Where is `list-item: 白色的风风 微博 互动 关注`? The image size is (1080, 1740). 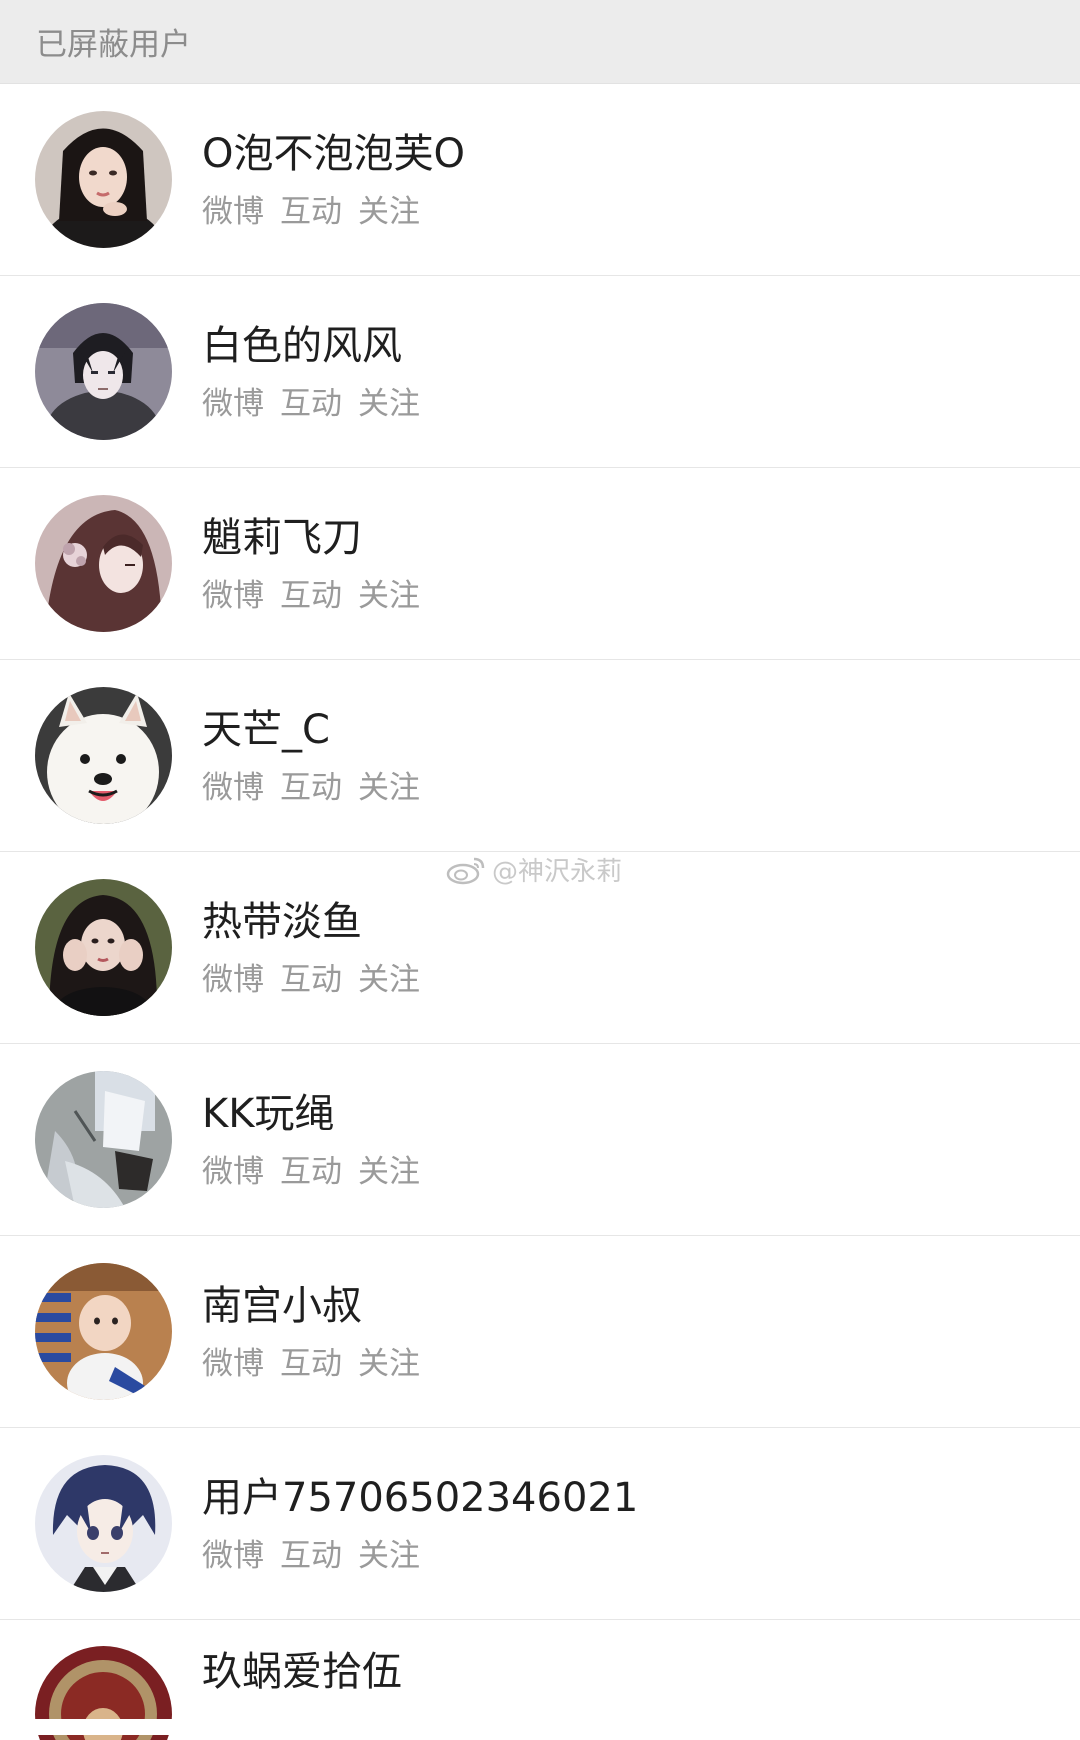
list-item: 白色的风风 微博 互动 关注 is located at coordinates (540, 372).